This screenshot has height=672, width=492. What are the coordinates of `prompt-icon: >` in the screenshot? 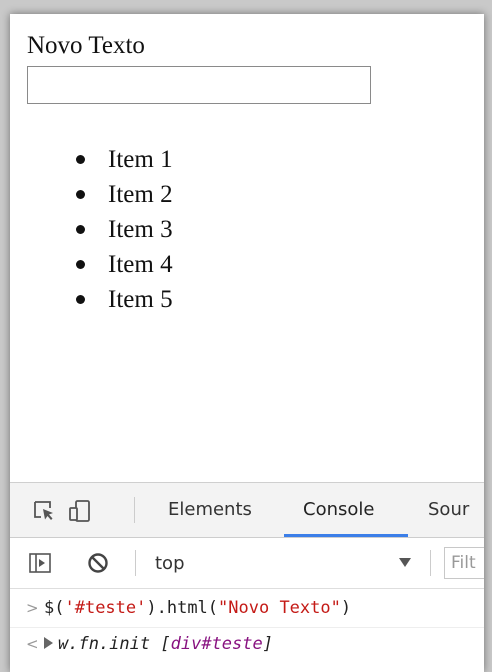 It's located at (32, 608).